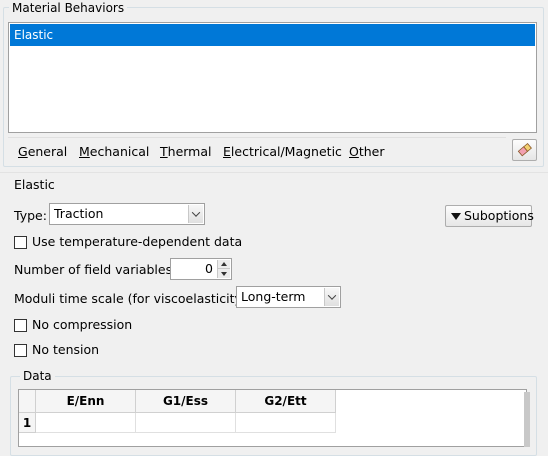 This screenshot has width=548, height=456. Describe the element at coordinates (23, 151) in the screenshot. I see `menu-general-mnemonic: G` at that location.